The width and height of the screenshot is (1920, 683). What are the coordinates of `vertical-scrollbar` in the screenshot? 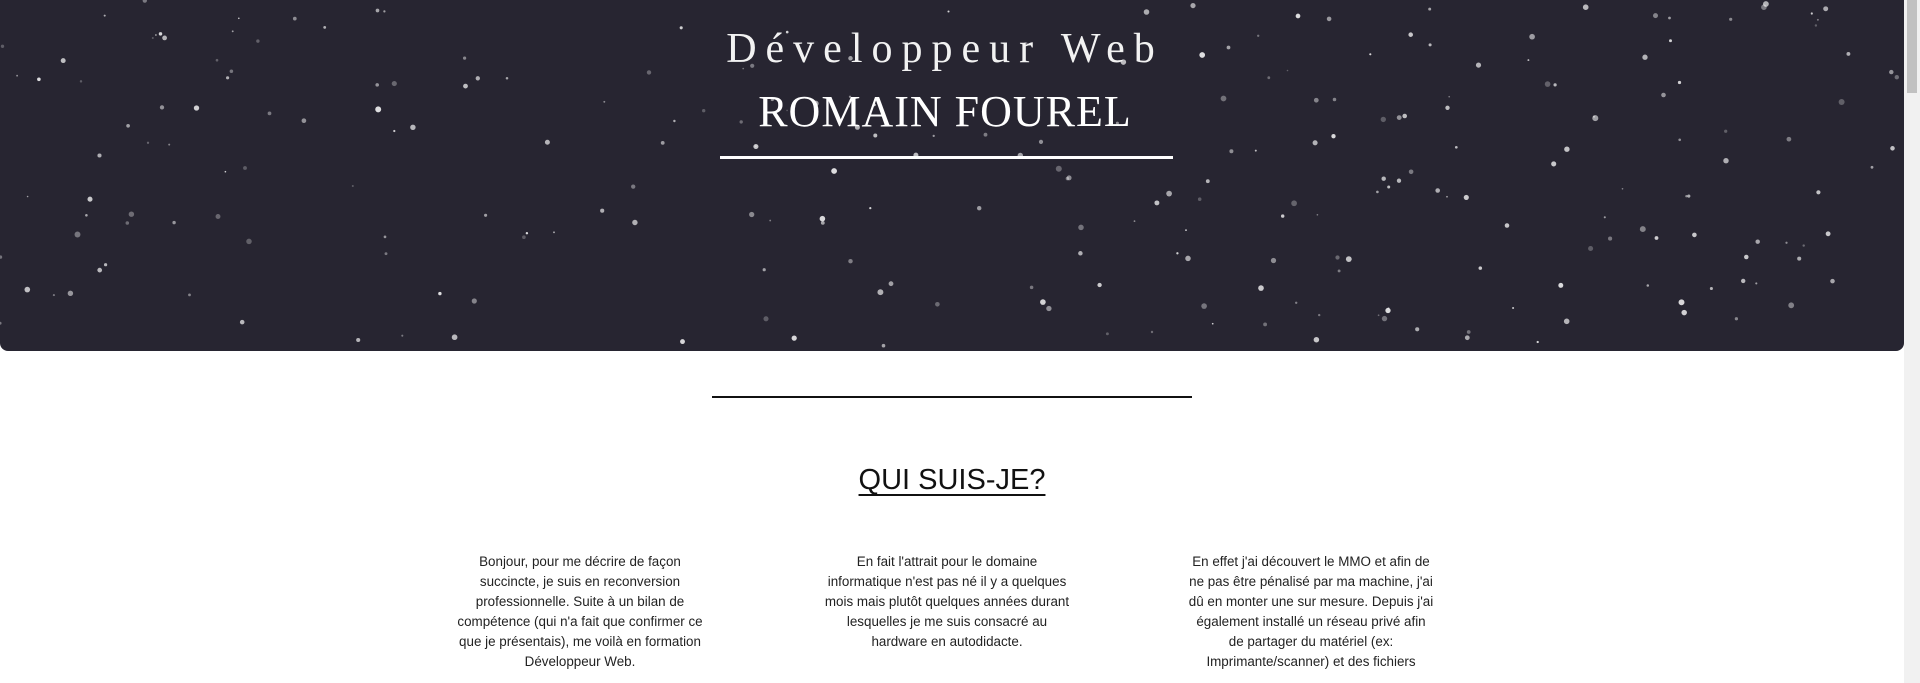 It's located at (1912, 341).